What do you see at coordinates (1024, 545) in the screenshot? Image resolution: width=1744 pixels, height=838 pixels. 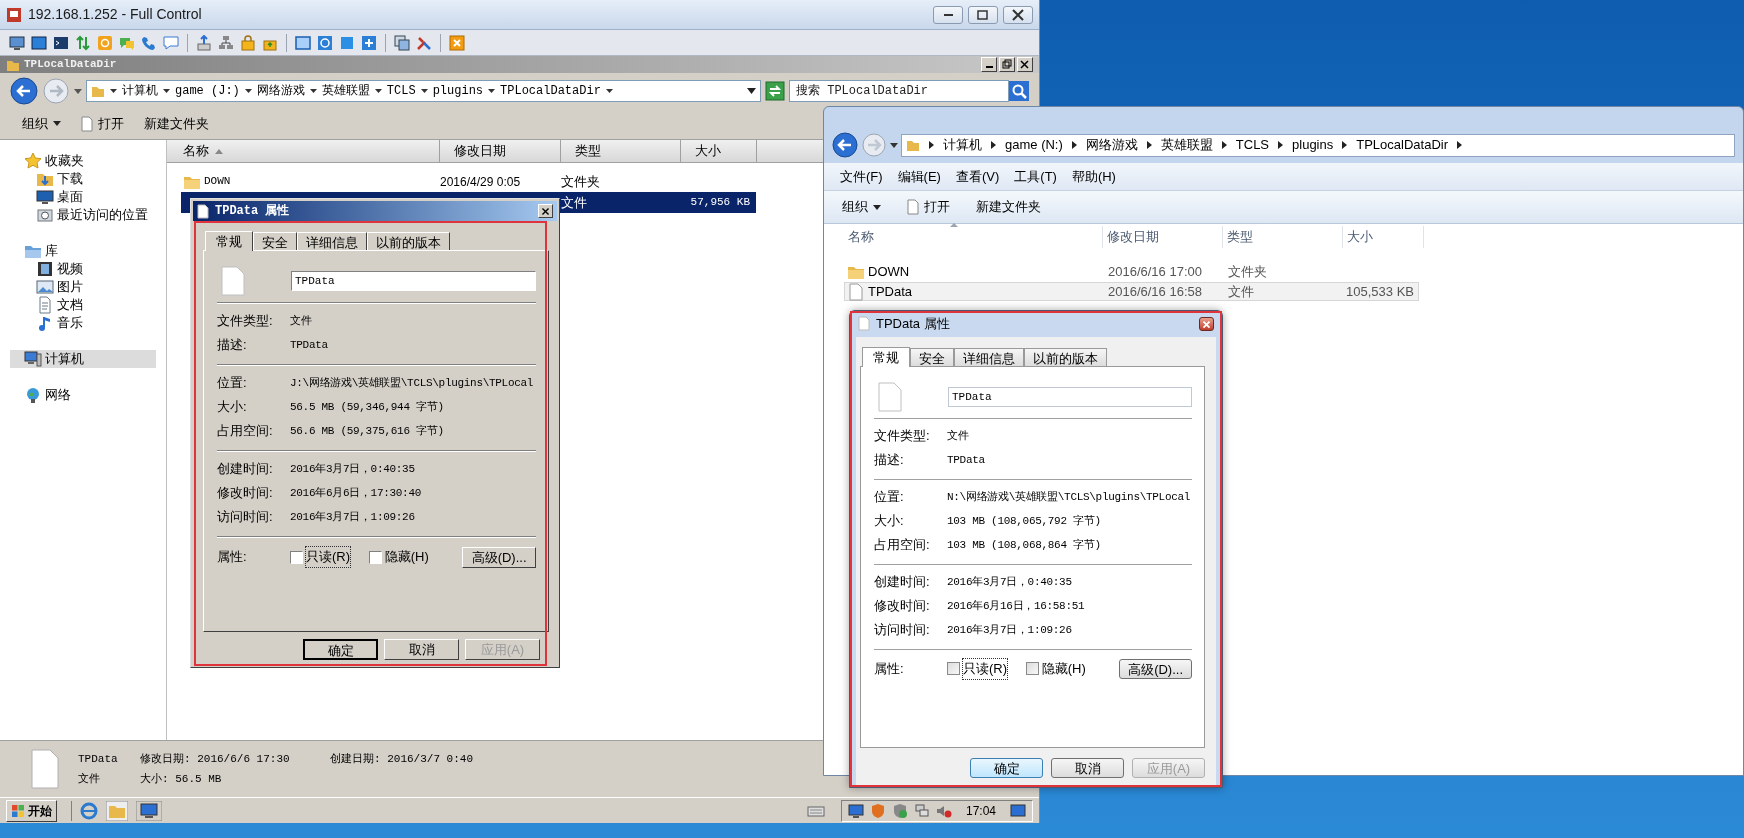 I see `field-value: 103 MB (108,068,864 字节)` at bounding box center [1024, 545].